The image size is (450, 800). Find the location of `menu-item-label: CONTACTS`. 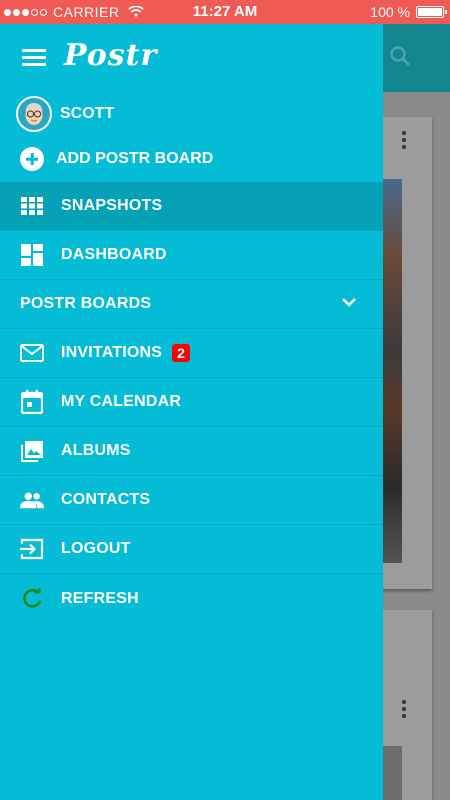

menu-item-label: CONTACTS is located at coordinates (106, 499).